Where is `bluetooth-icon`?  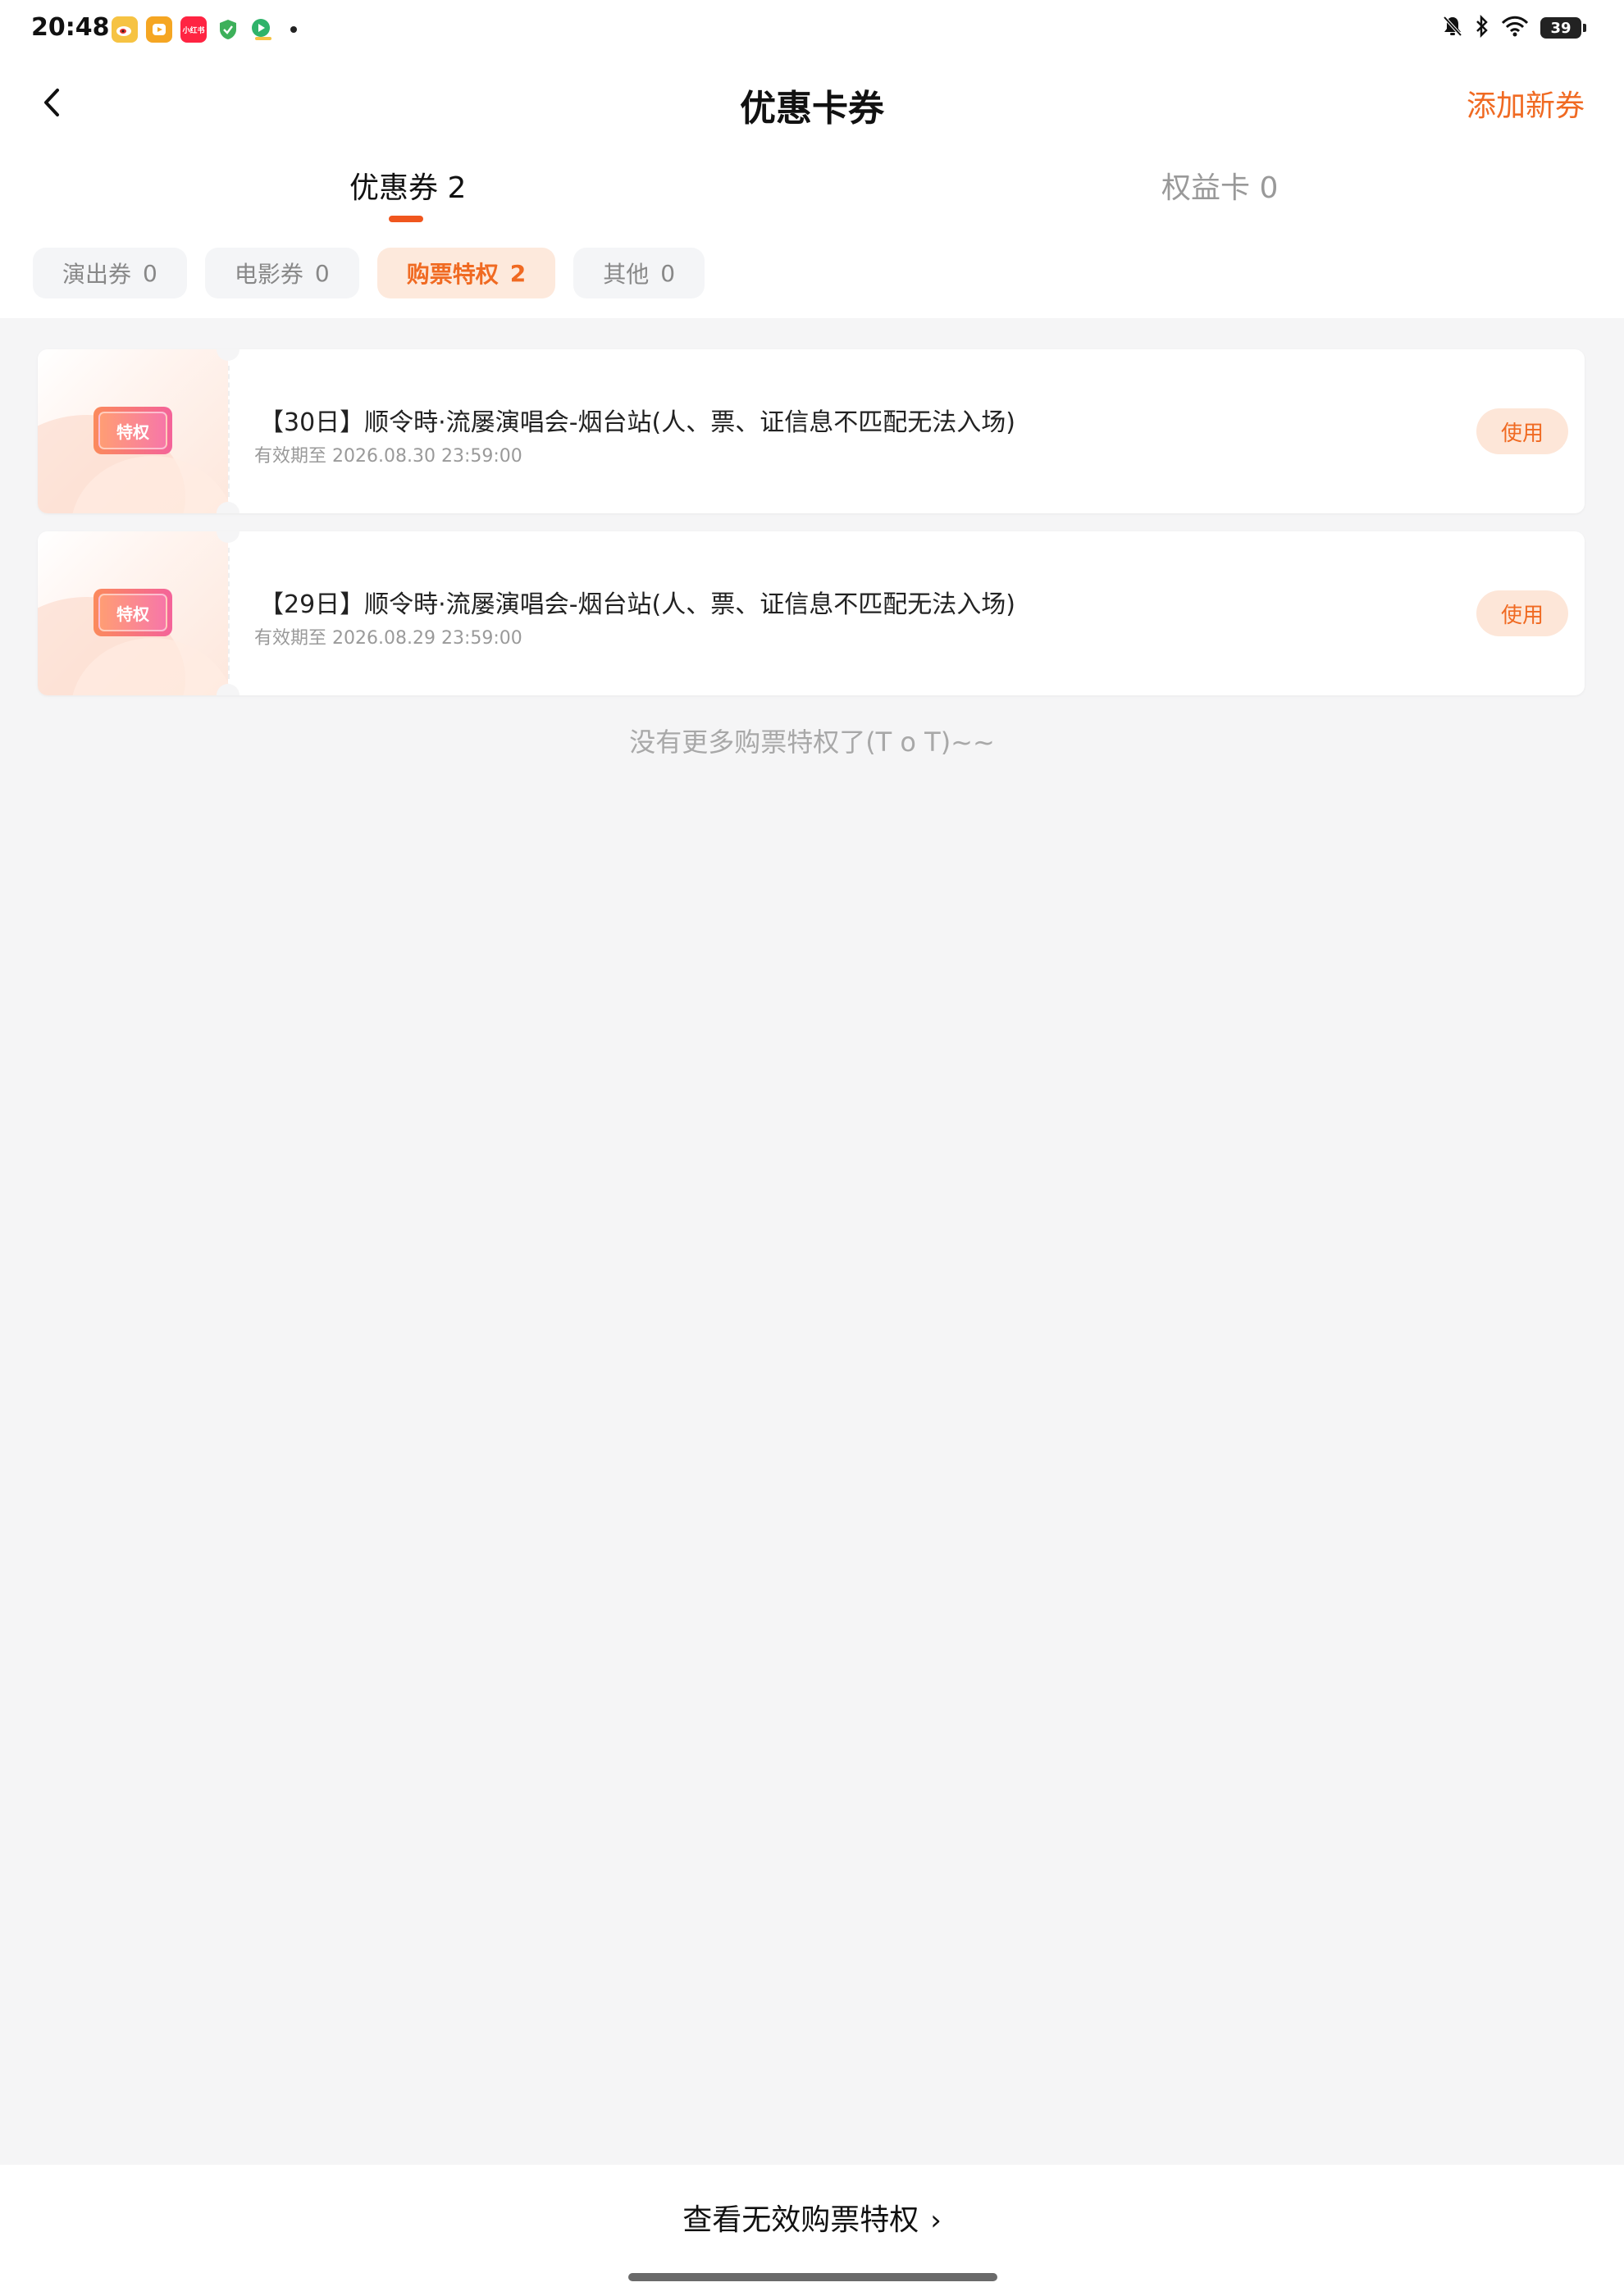
bluetooth-icon is located at coordinates (1482, 27).